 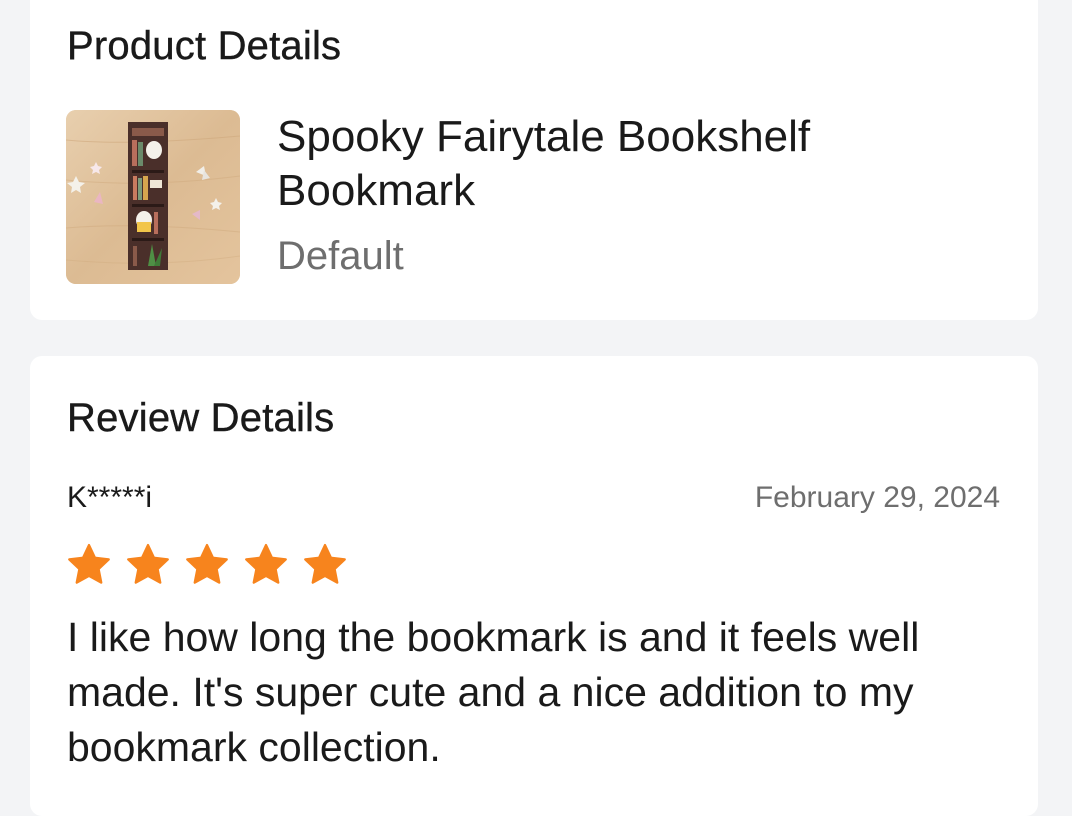 I want to click on product-variant: Default, so click(x=340, y=256).